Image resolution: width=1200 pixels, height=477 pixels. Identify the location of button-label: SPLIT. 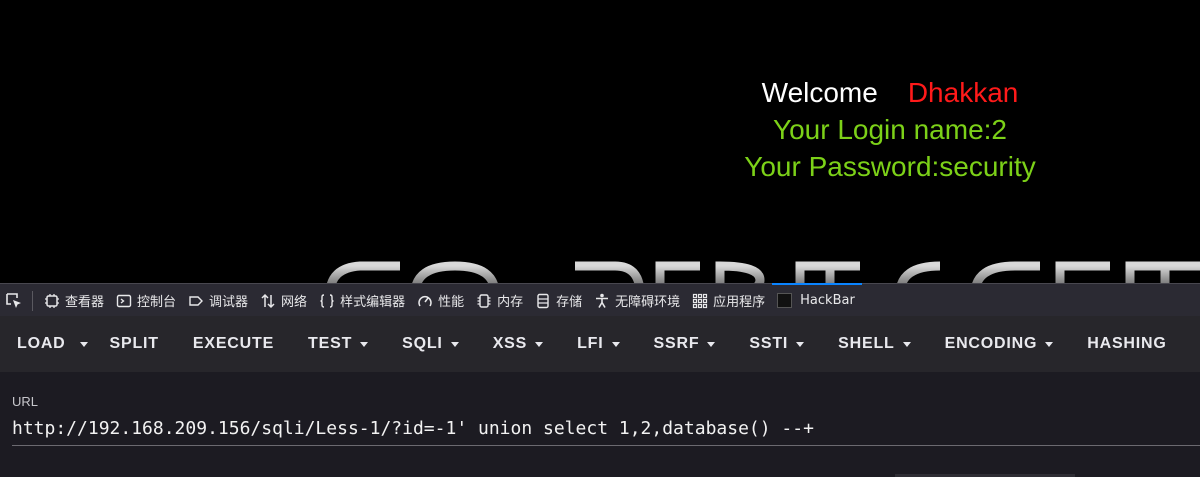
(134, 343).